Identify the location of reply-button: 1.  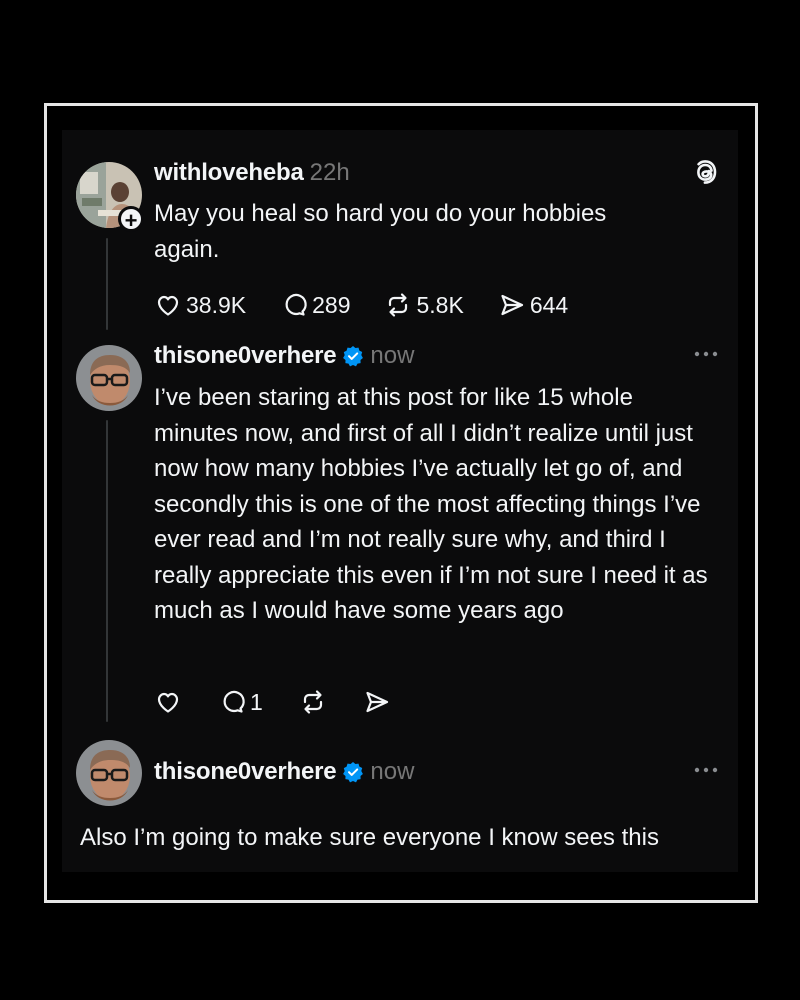
(240, 702).